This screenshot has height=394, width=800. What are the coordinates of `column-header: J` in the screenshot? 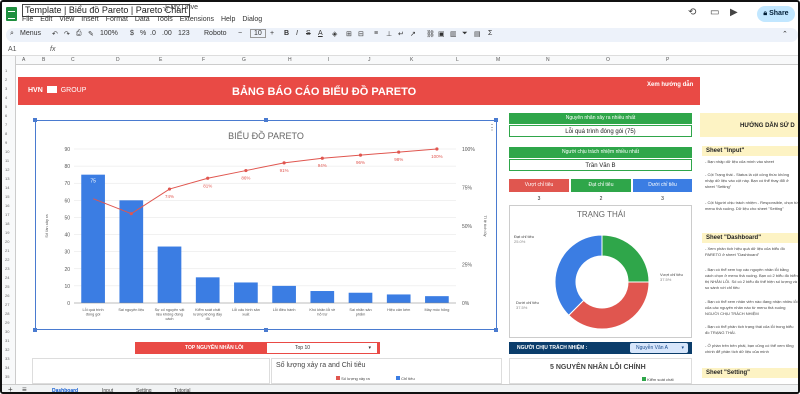 It's located at (369, 60).